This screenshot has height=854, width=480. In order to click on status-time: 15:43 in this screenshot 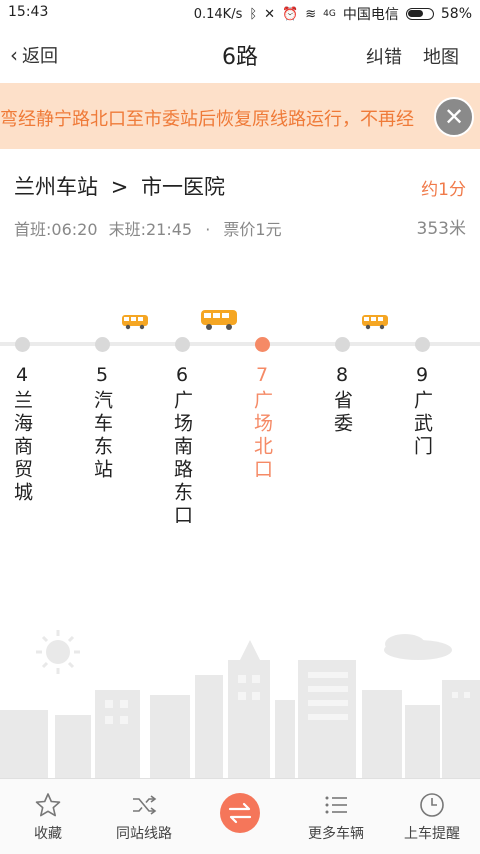, I will do `click(28, 12)`.